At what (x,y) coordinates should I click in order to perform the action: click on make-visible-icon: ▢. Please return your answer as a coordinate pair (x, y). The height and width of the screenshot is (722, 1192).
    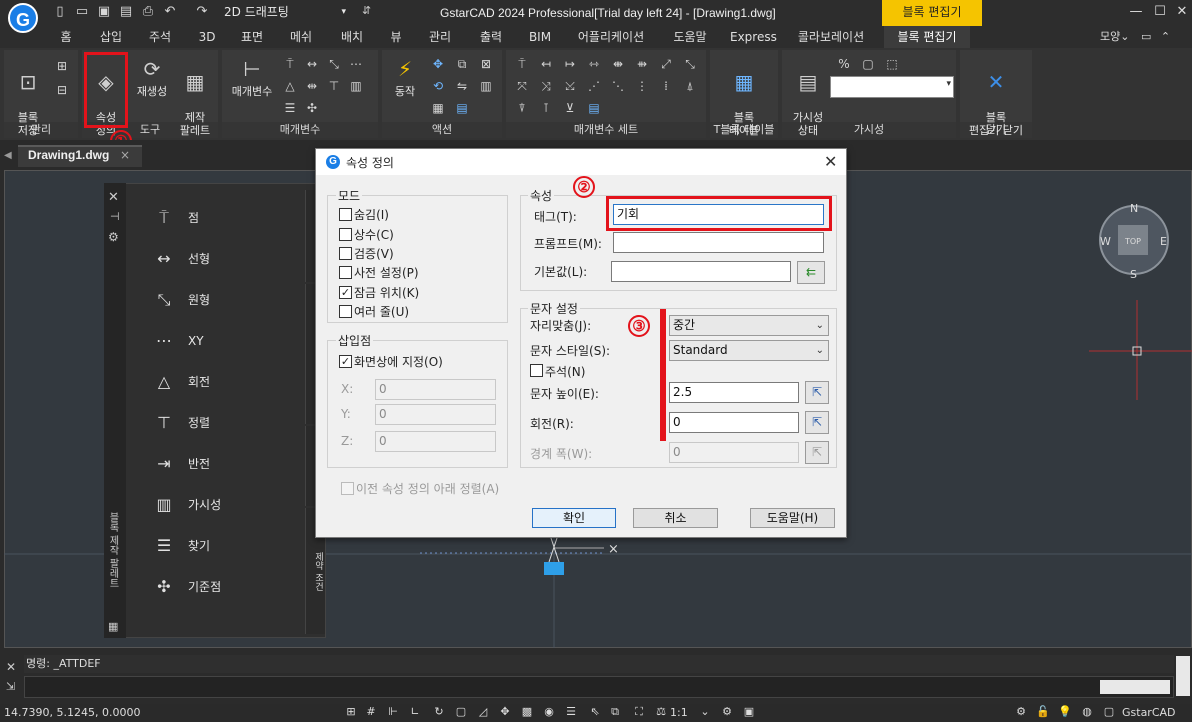
    Looking at the image, I should click on (868, 64).